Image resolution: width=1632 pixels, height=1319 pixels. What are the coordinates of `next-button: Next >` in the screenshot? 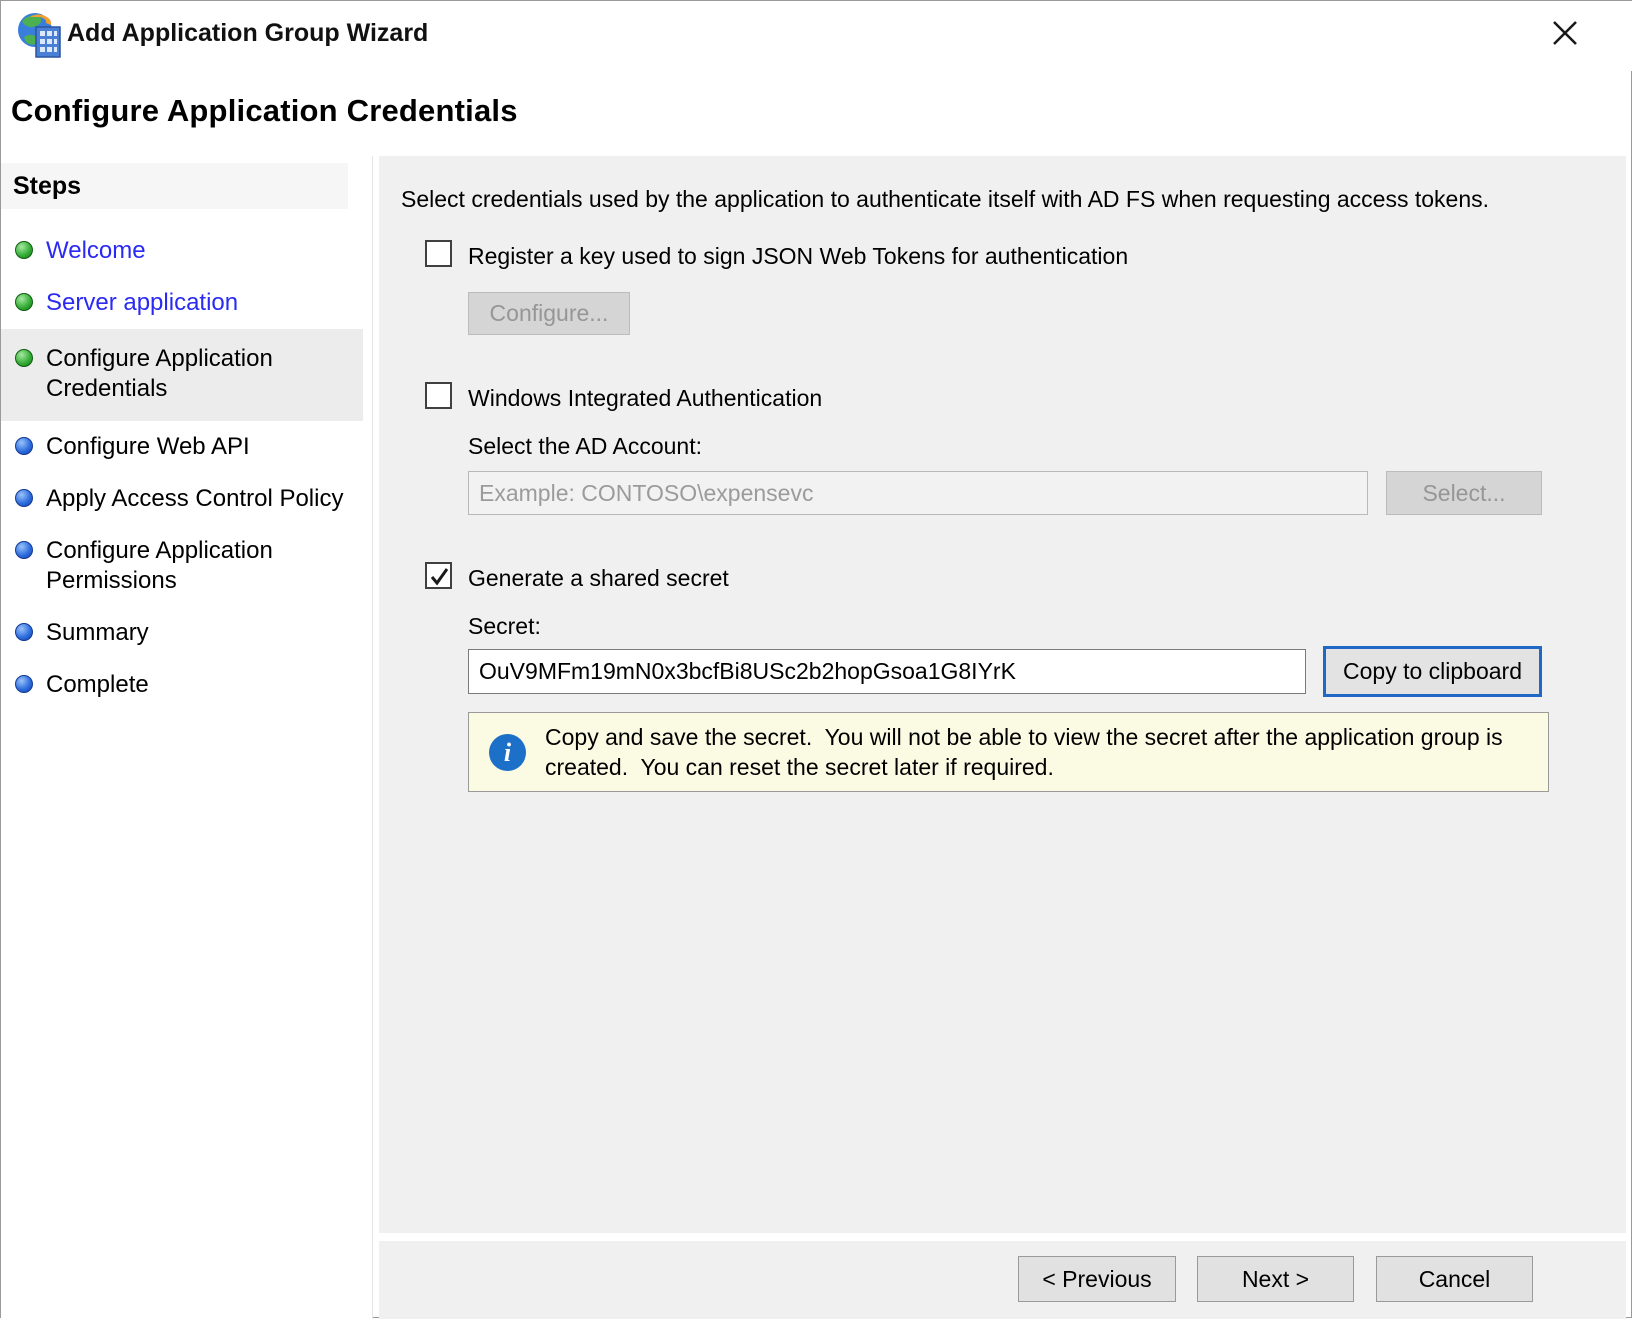 It's located at (1275, 1279).